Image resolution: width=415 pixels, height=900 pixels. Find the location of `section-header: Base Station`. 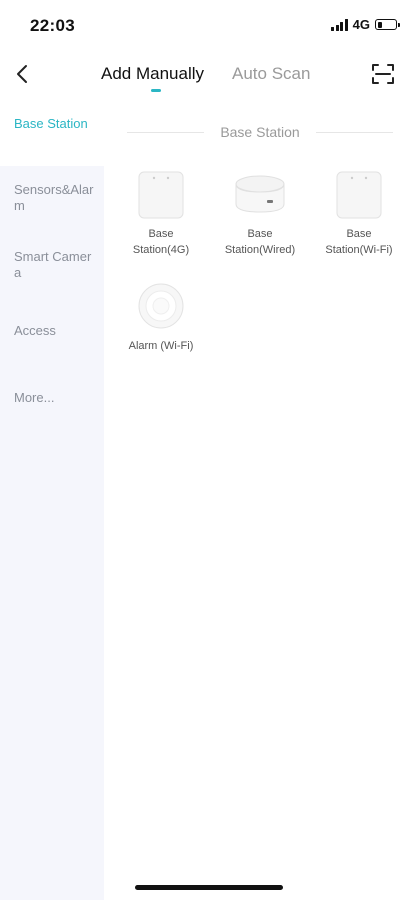

section-header: Base Station is located at coordinates (260, 132).